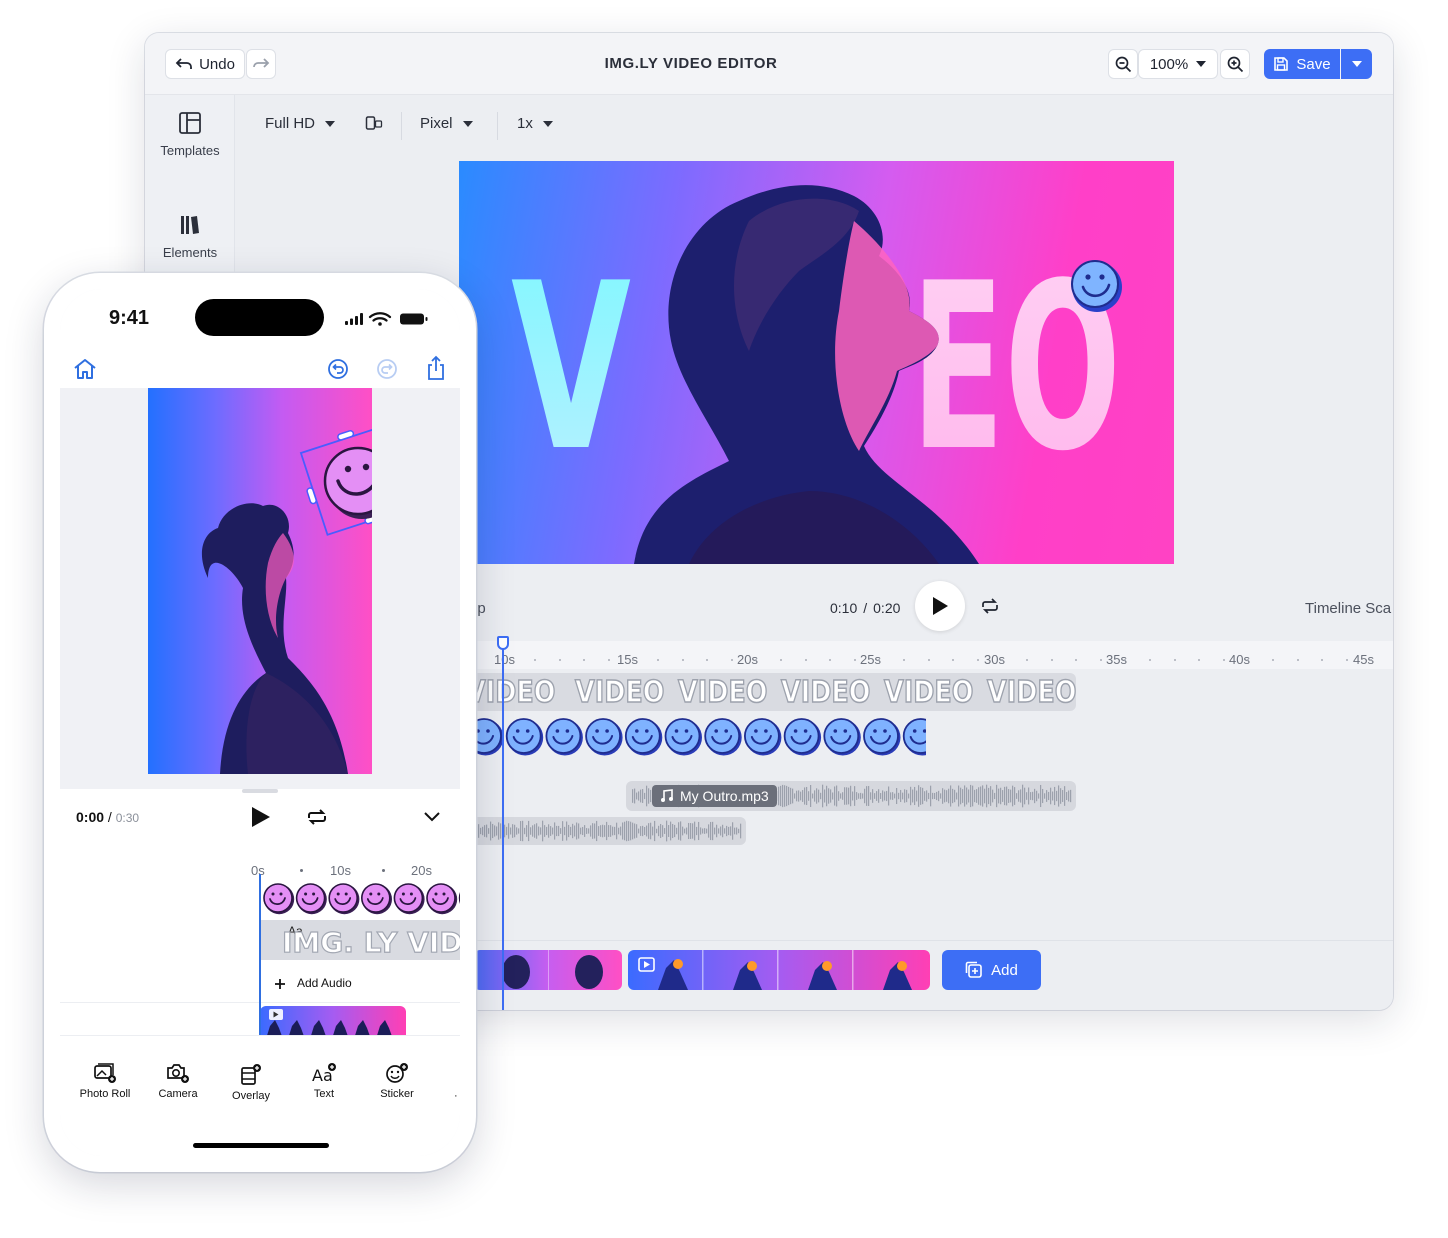 The height and width of the screenshot is (1238, 1448). Describe the element at coordinates (324, 983) in the screenshot. I see `add-audio-label: Add Audio` at that location.